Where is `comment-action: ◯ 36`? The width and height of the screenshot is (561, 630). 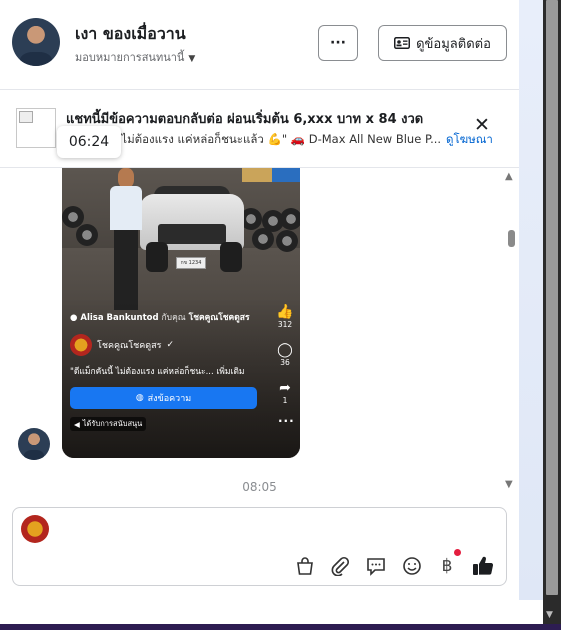 comment-action: ◯ 36 is located at coordinates (285, 354).